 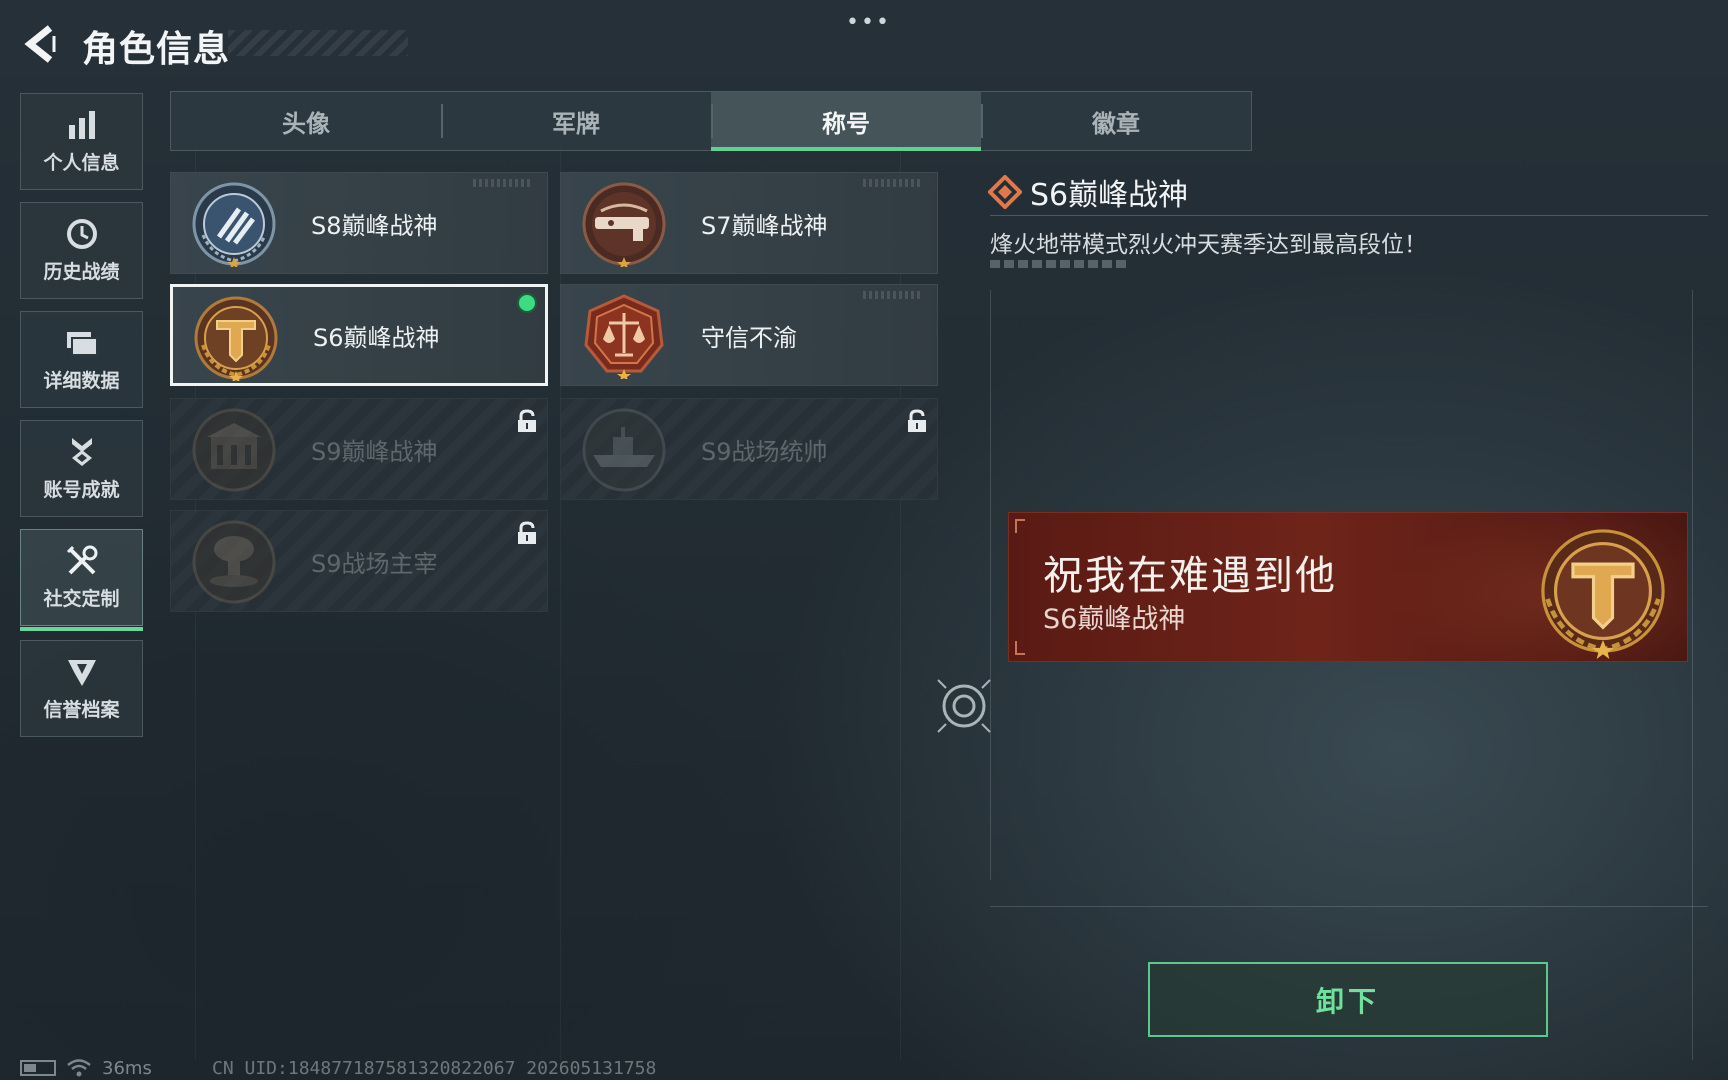 I want to click on detail-decoration, so click(x=1058, y=264).